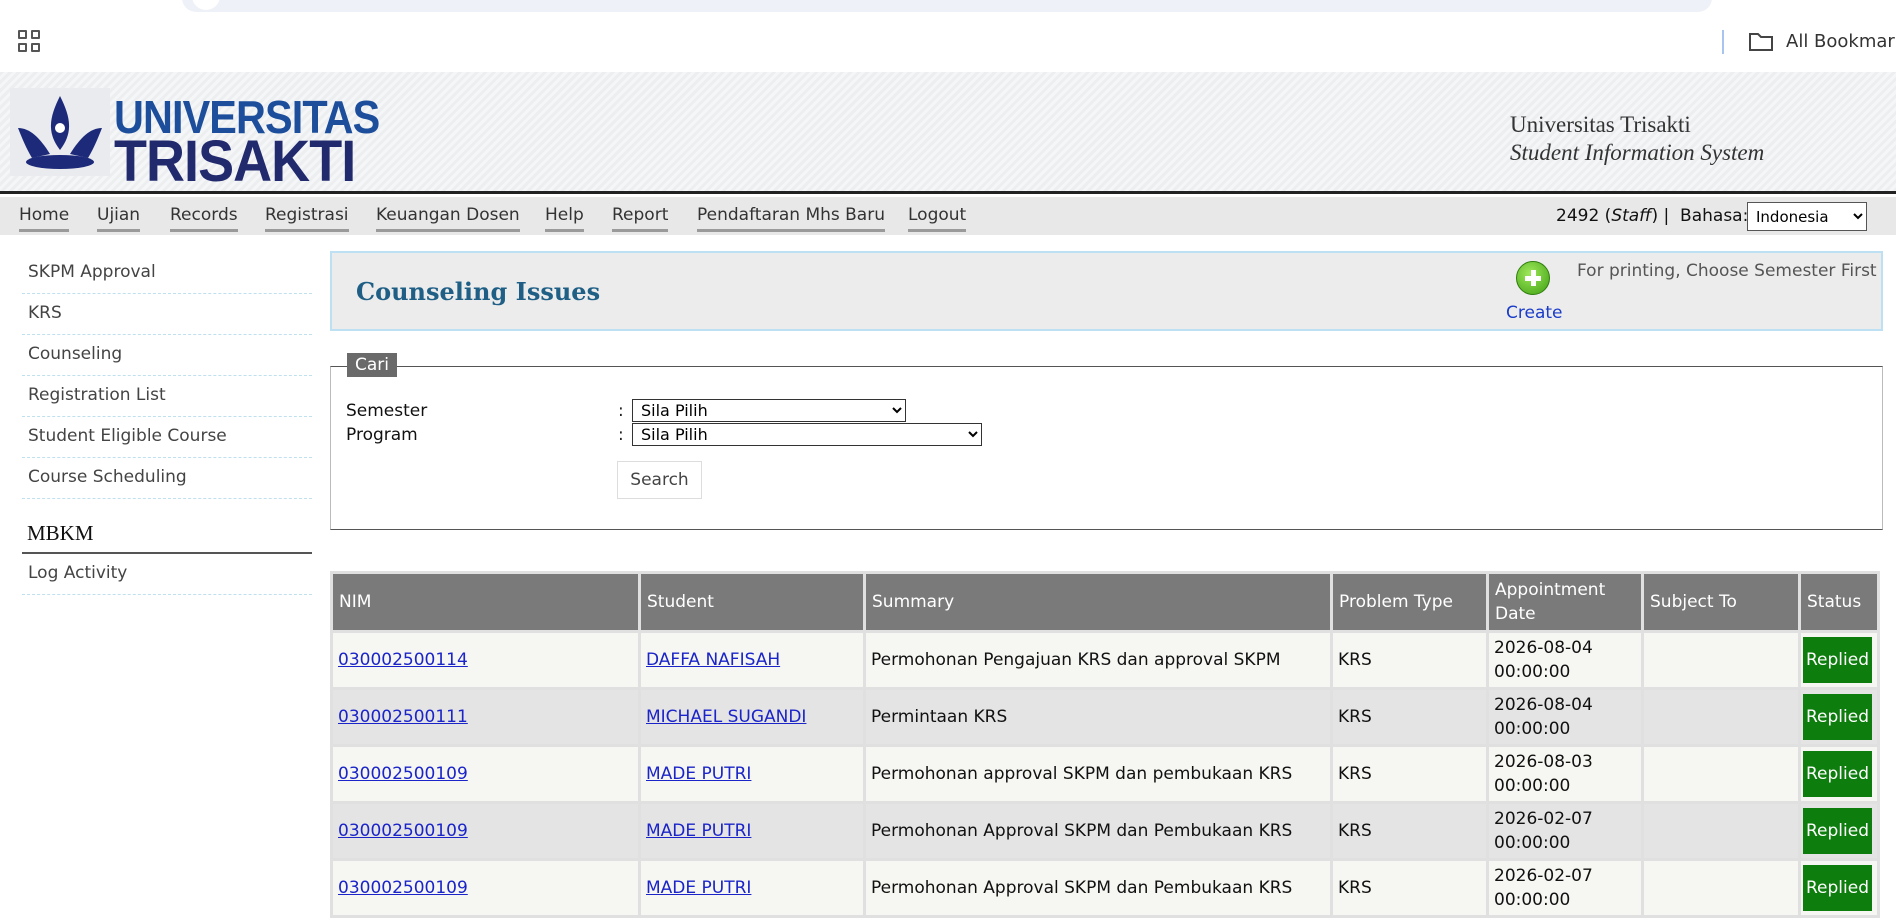 This screenshot has width=1896, height=918. Describe the element at coordinates (1565, 774) in the screenshot. I see `cell-appointment-date: 2026-08-03 00:00:00` at that location.